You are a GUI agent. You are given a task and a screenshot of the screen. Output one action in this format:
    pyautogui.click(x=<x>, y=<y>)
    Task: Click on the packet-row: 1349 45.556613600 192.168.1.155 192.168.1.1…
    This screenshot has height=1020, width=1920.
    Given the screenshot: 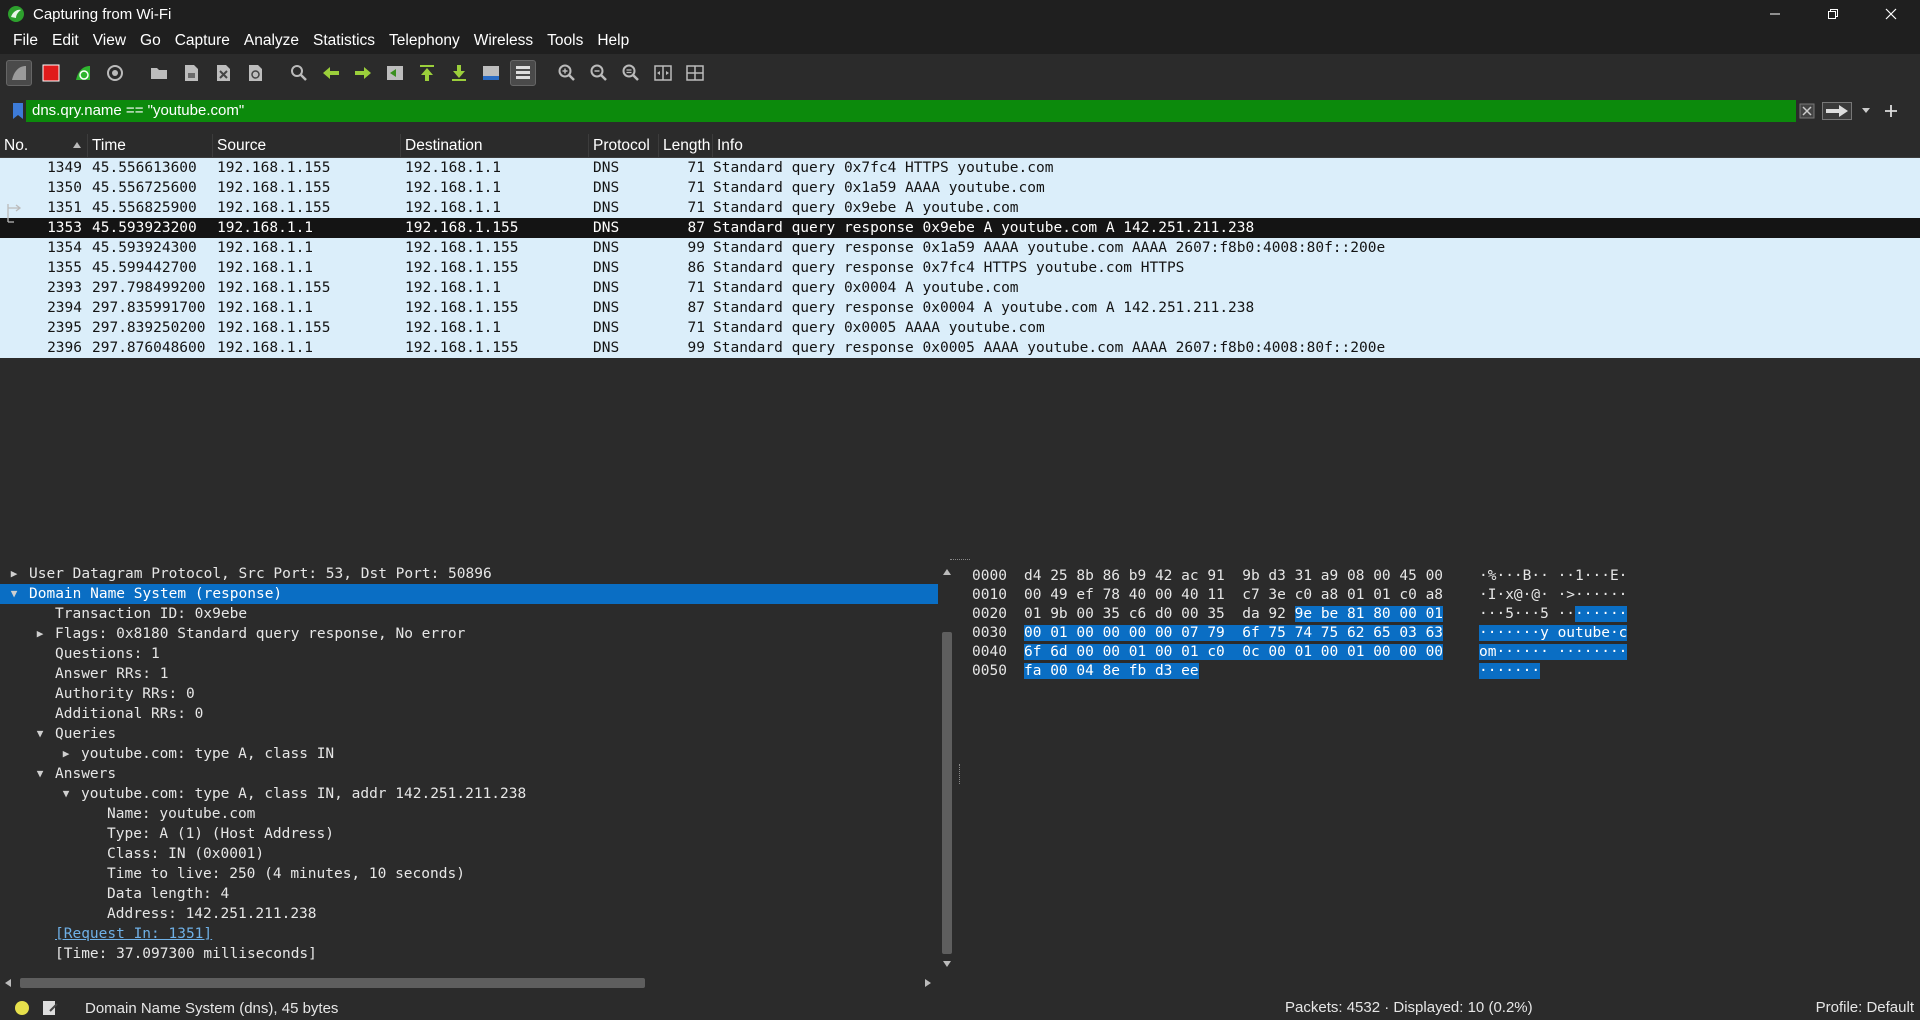 What is the action you would take?
    pyautogui.click(x=960, y=168)
    